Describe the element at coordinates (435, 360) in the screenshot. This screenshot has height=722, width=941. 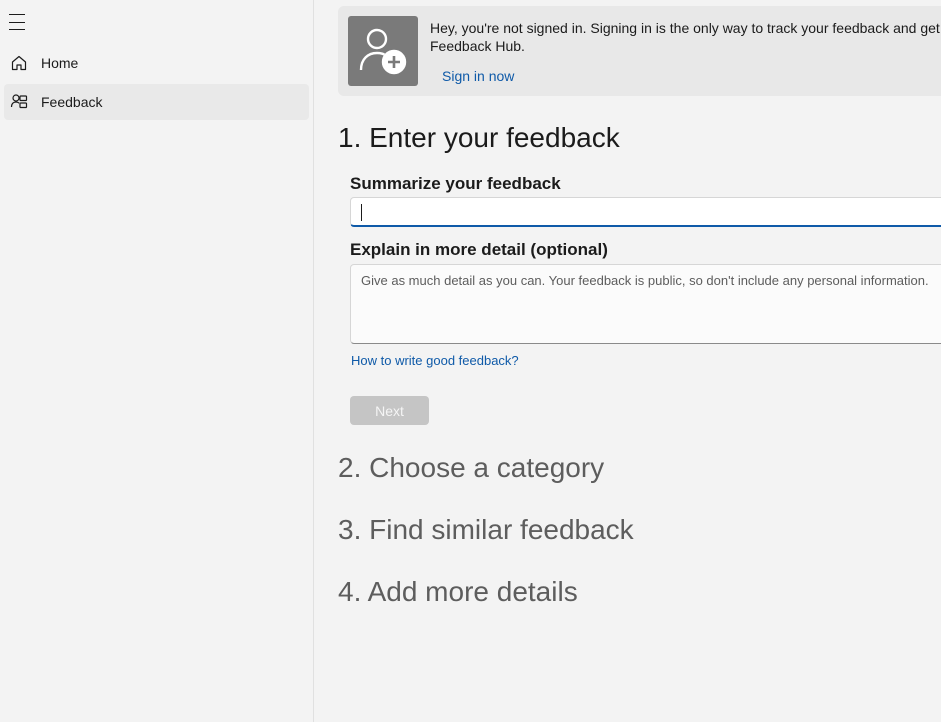
I see `how-to-write-feedback-link: How to write good feedback?` at that location.